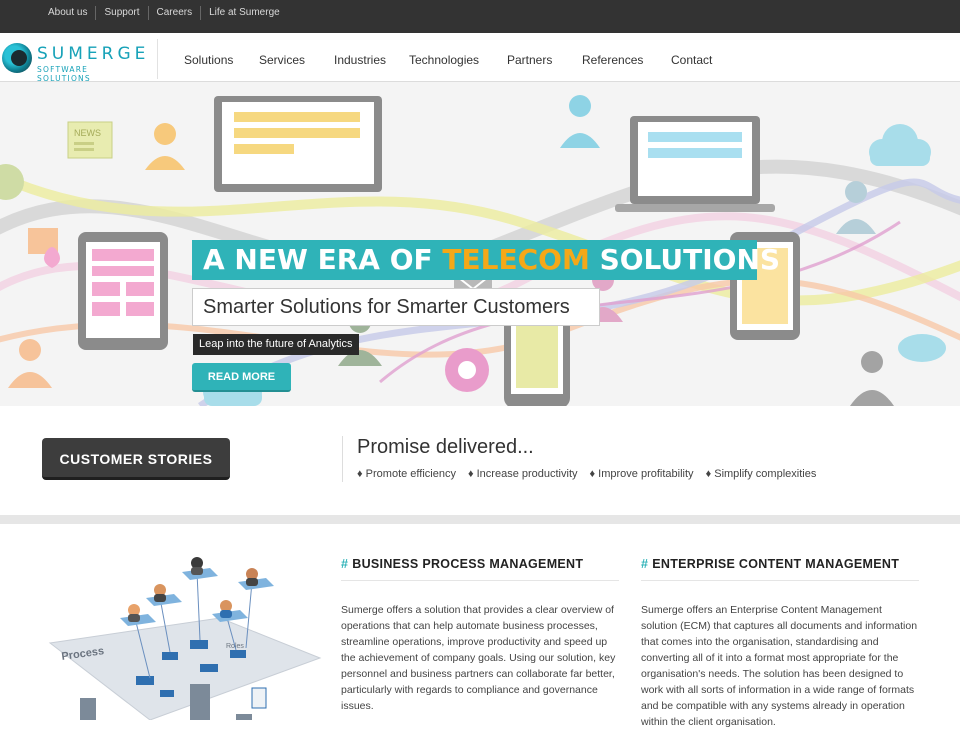  I want to click on life-at-sumerge-link: Life at Sumerge, so click(244, 13).